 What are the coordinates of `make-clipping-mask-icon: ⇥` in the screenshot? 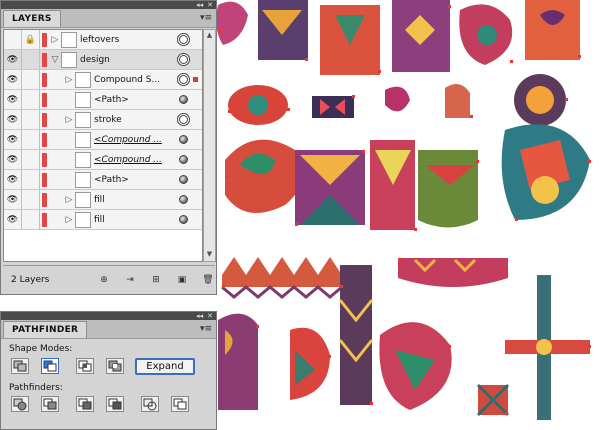 It's located at (130, 280).